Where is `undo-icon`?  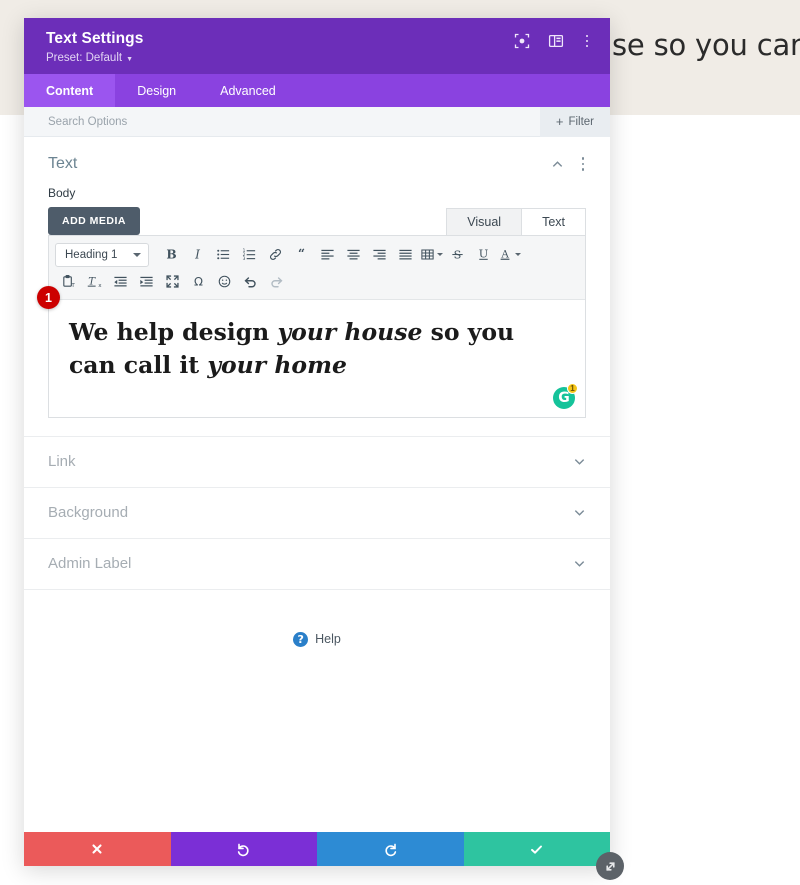 undo-icon is located at coordinates (250, 282).